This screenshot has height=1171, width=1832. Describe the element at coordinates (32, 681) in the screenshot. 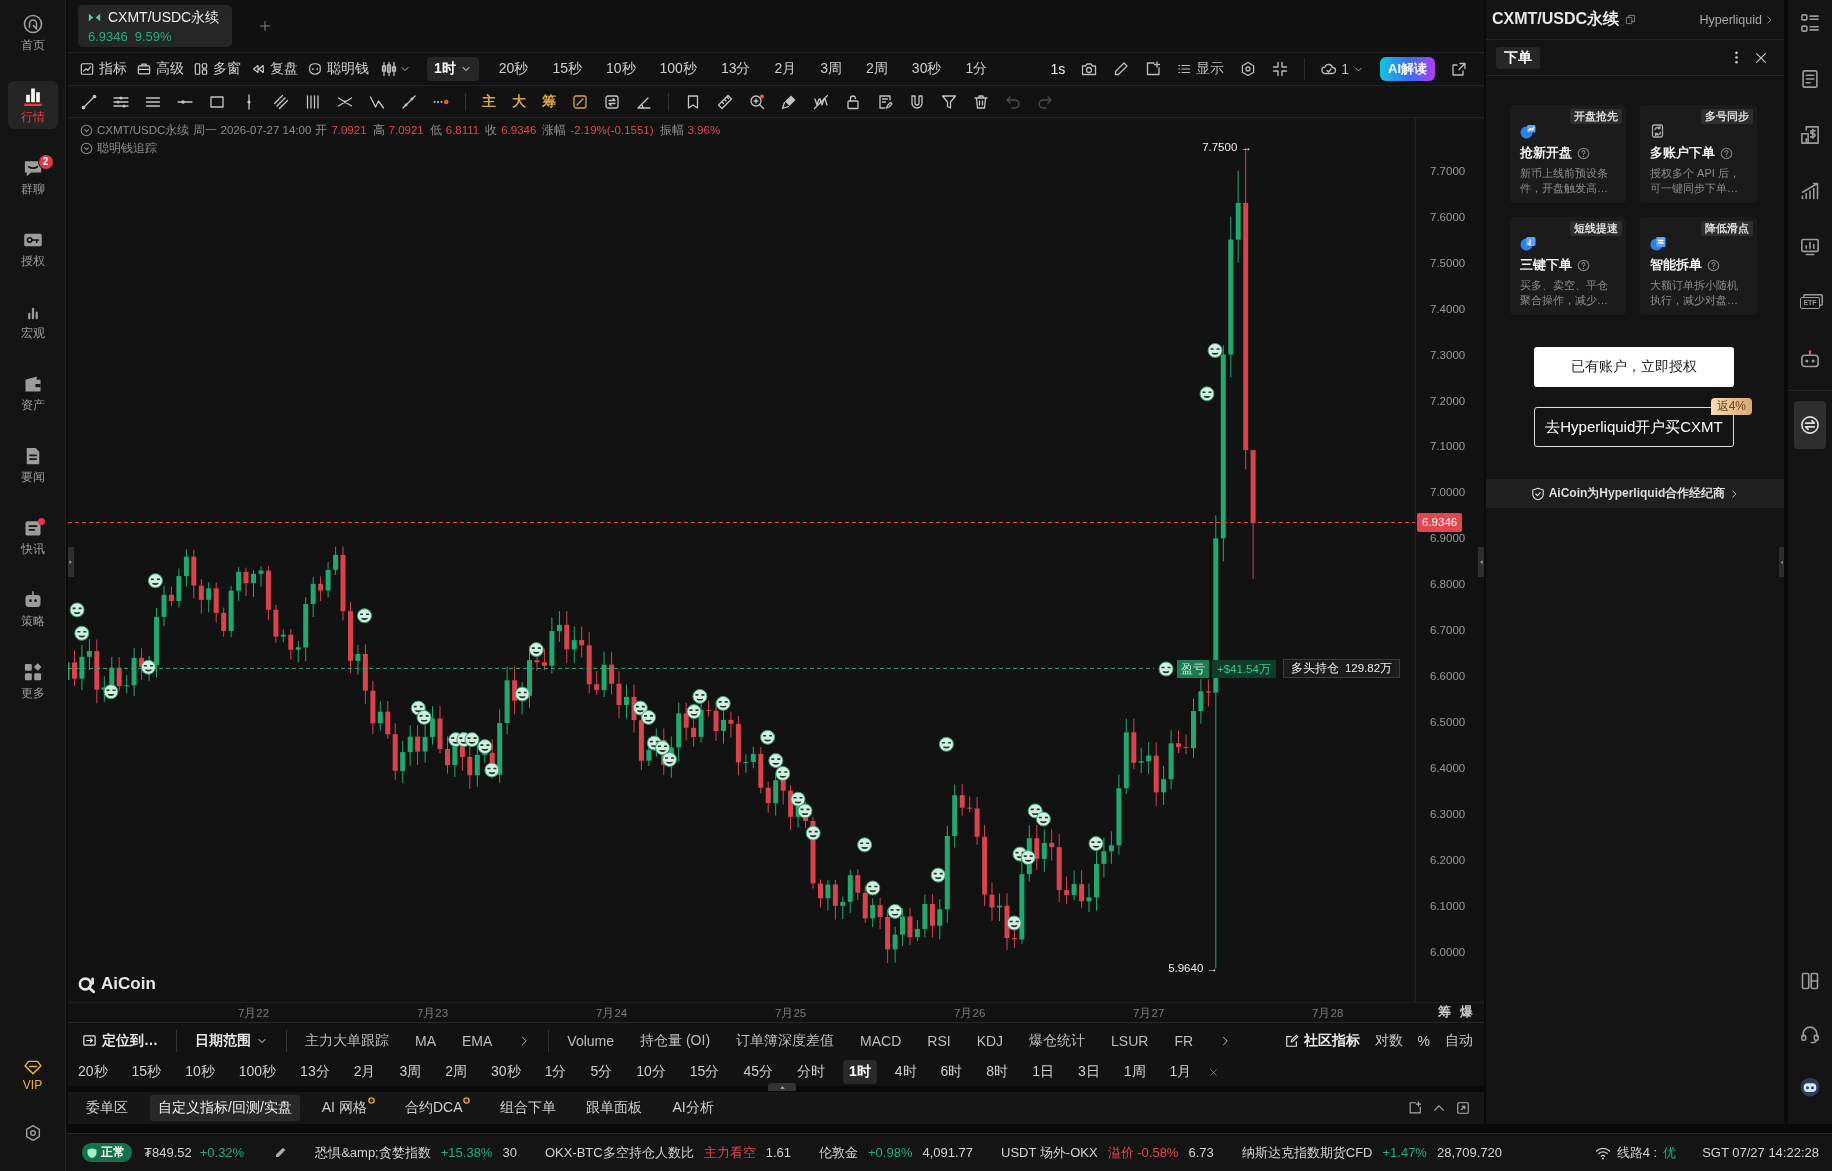

I see `sidebar-item: 更多` at that location.